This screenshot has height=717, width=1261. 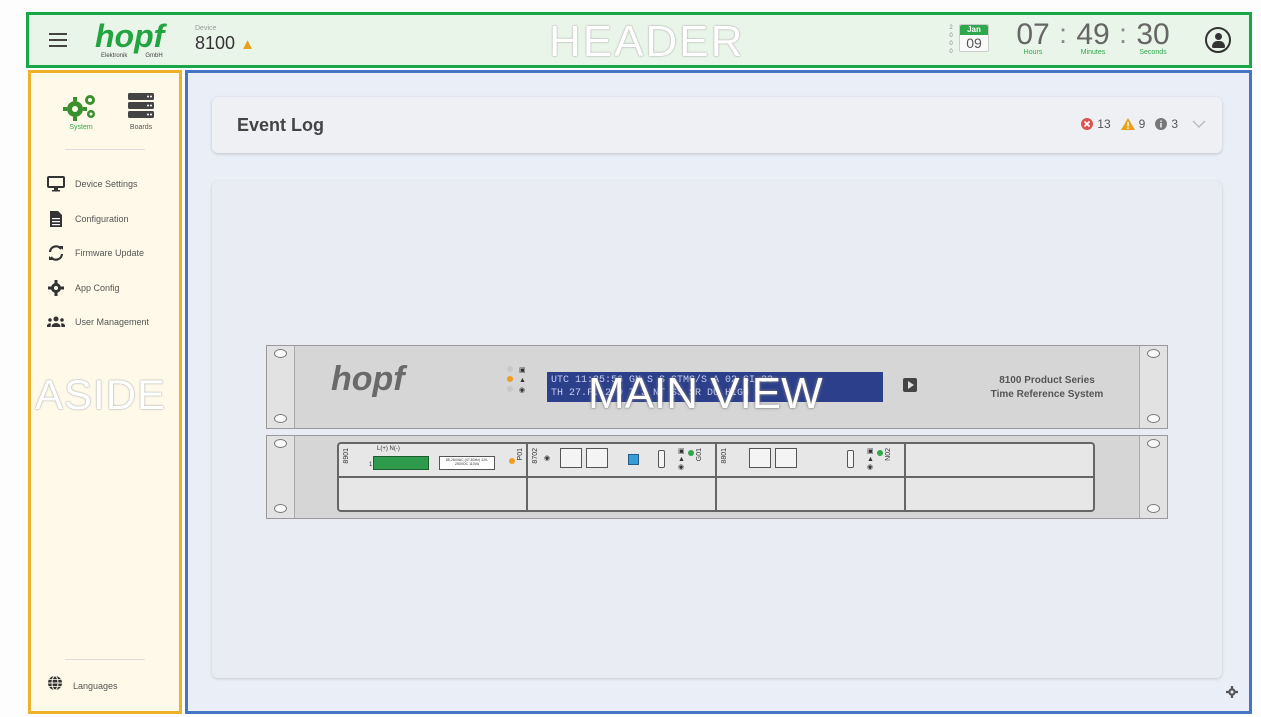 I want to click on calendar-day: 09, so click(x=974, y=43).